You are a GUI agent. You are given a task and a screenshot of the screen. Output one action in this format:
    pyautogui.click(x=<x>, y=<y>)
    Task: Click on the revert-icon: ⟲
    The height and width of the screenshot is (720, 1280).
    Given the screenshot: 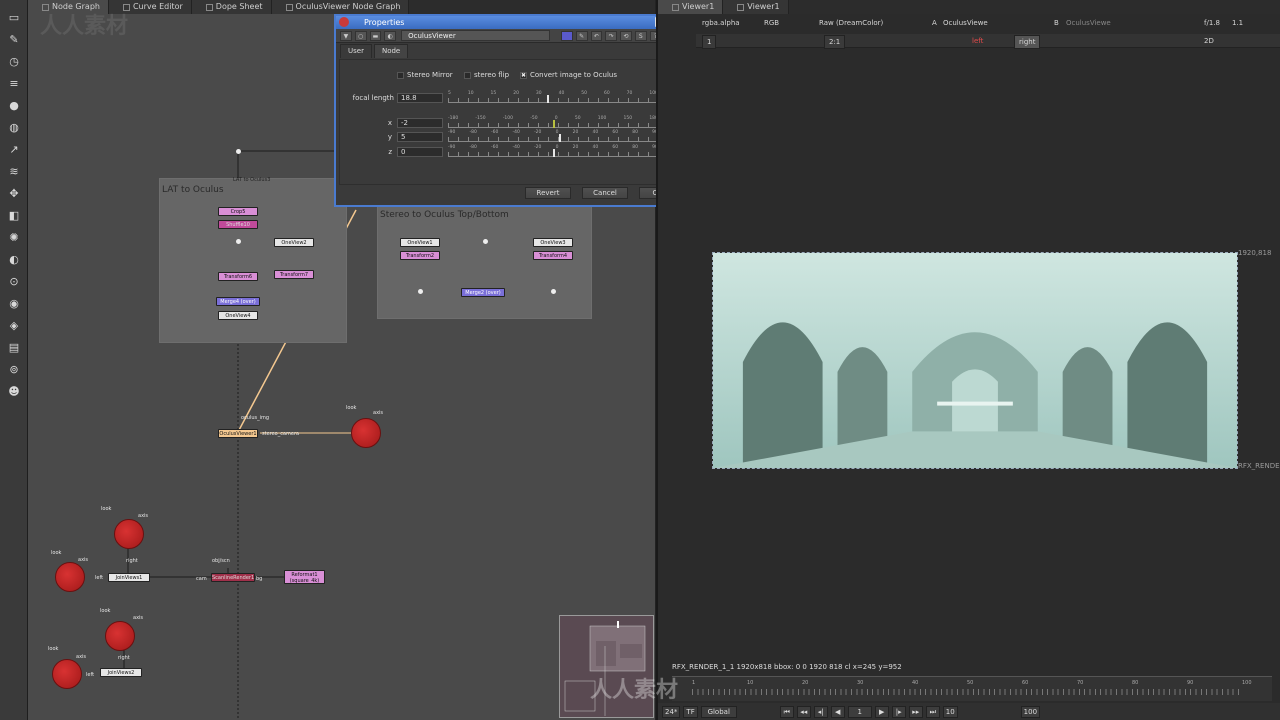 What is the action you would take?
    pyautogui.click(x=626, y=35)
    